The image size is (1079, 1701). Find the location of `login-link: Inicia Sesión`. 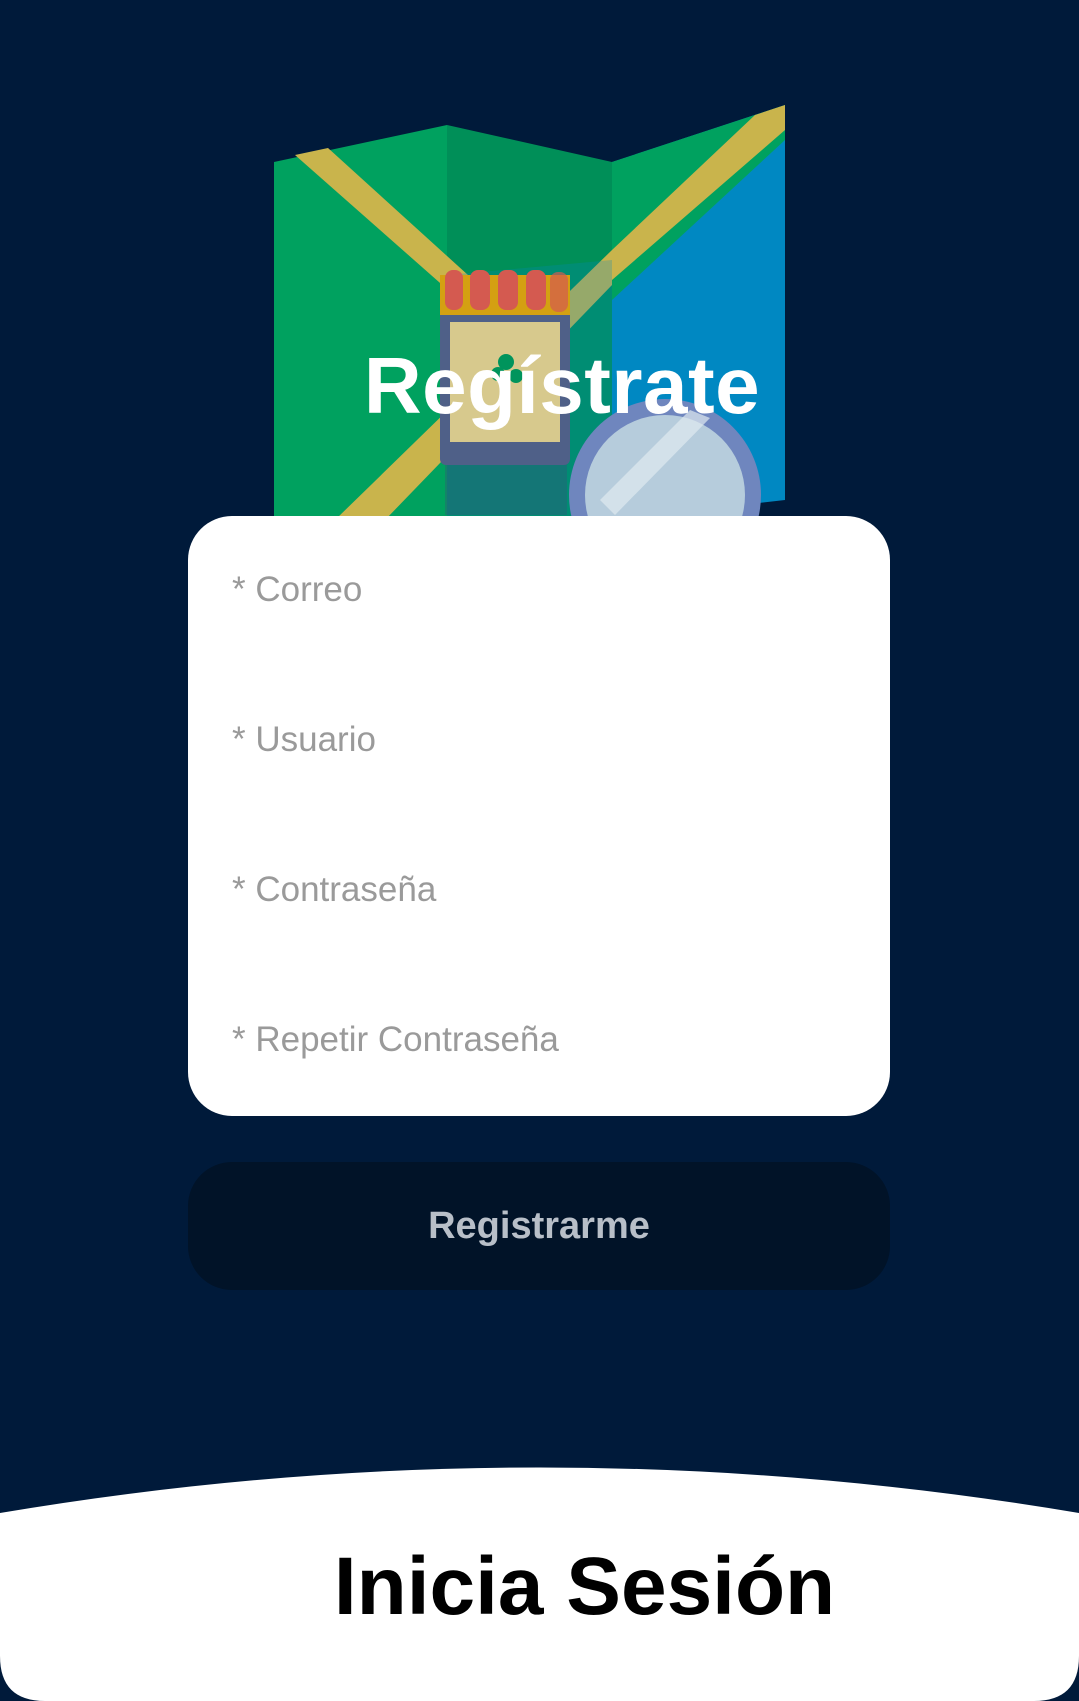

login-link: Inicia Sesión is located at coordinates (539, 1587).